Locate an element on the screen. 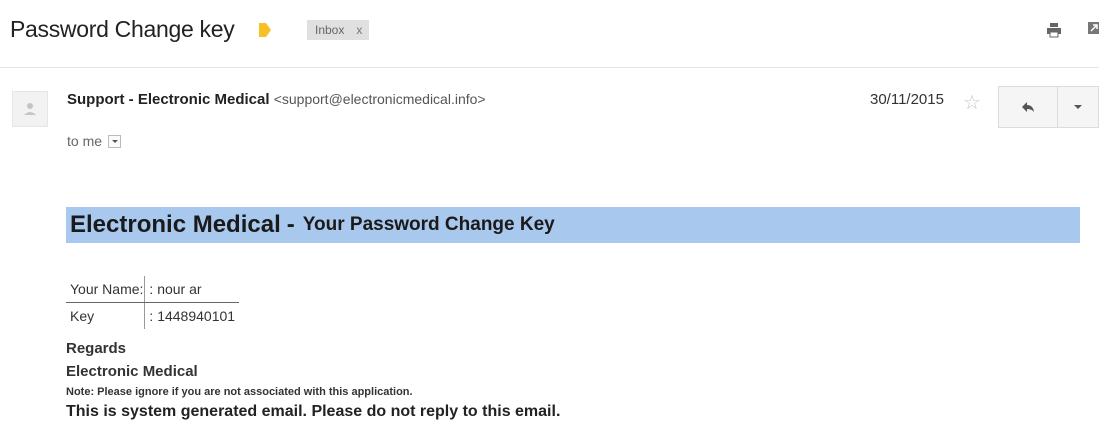 The image size is (1099, 447). organization-name: Electronic Medical is located at coordinates (132, 371).